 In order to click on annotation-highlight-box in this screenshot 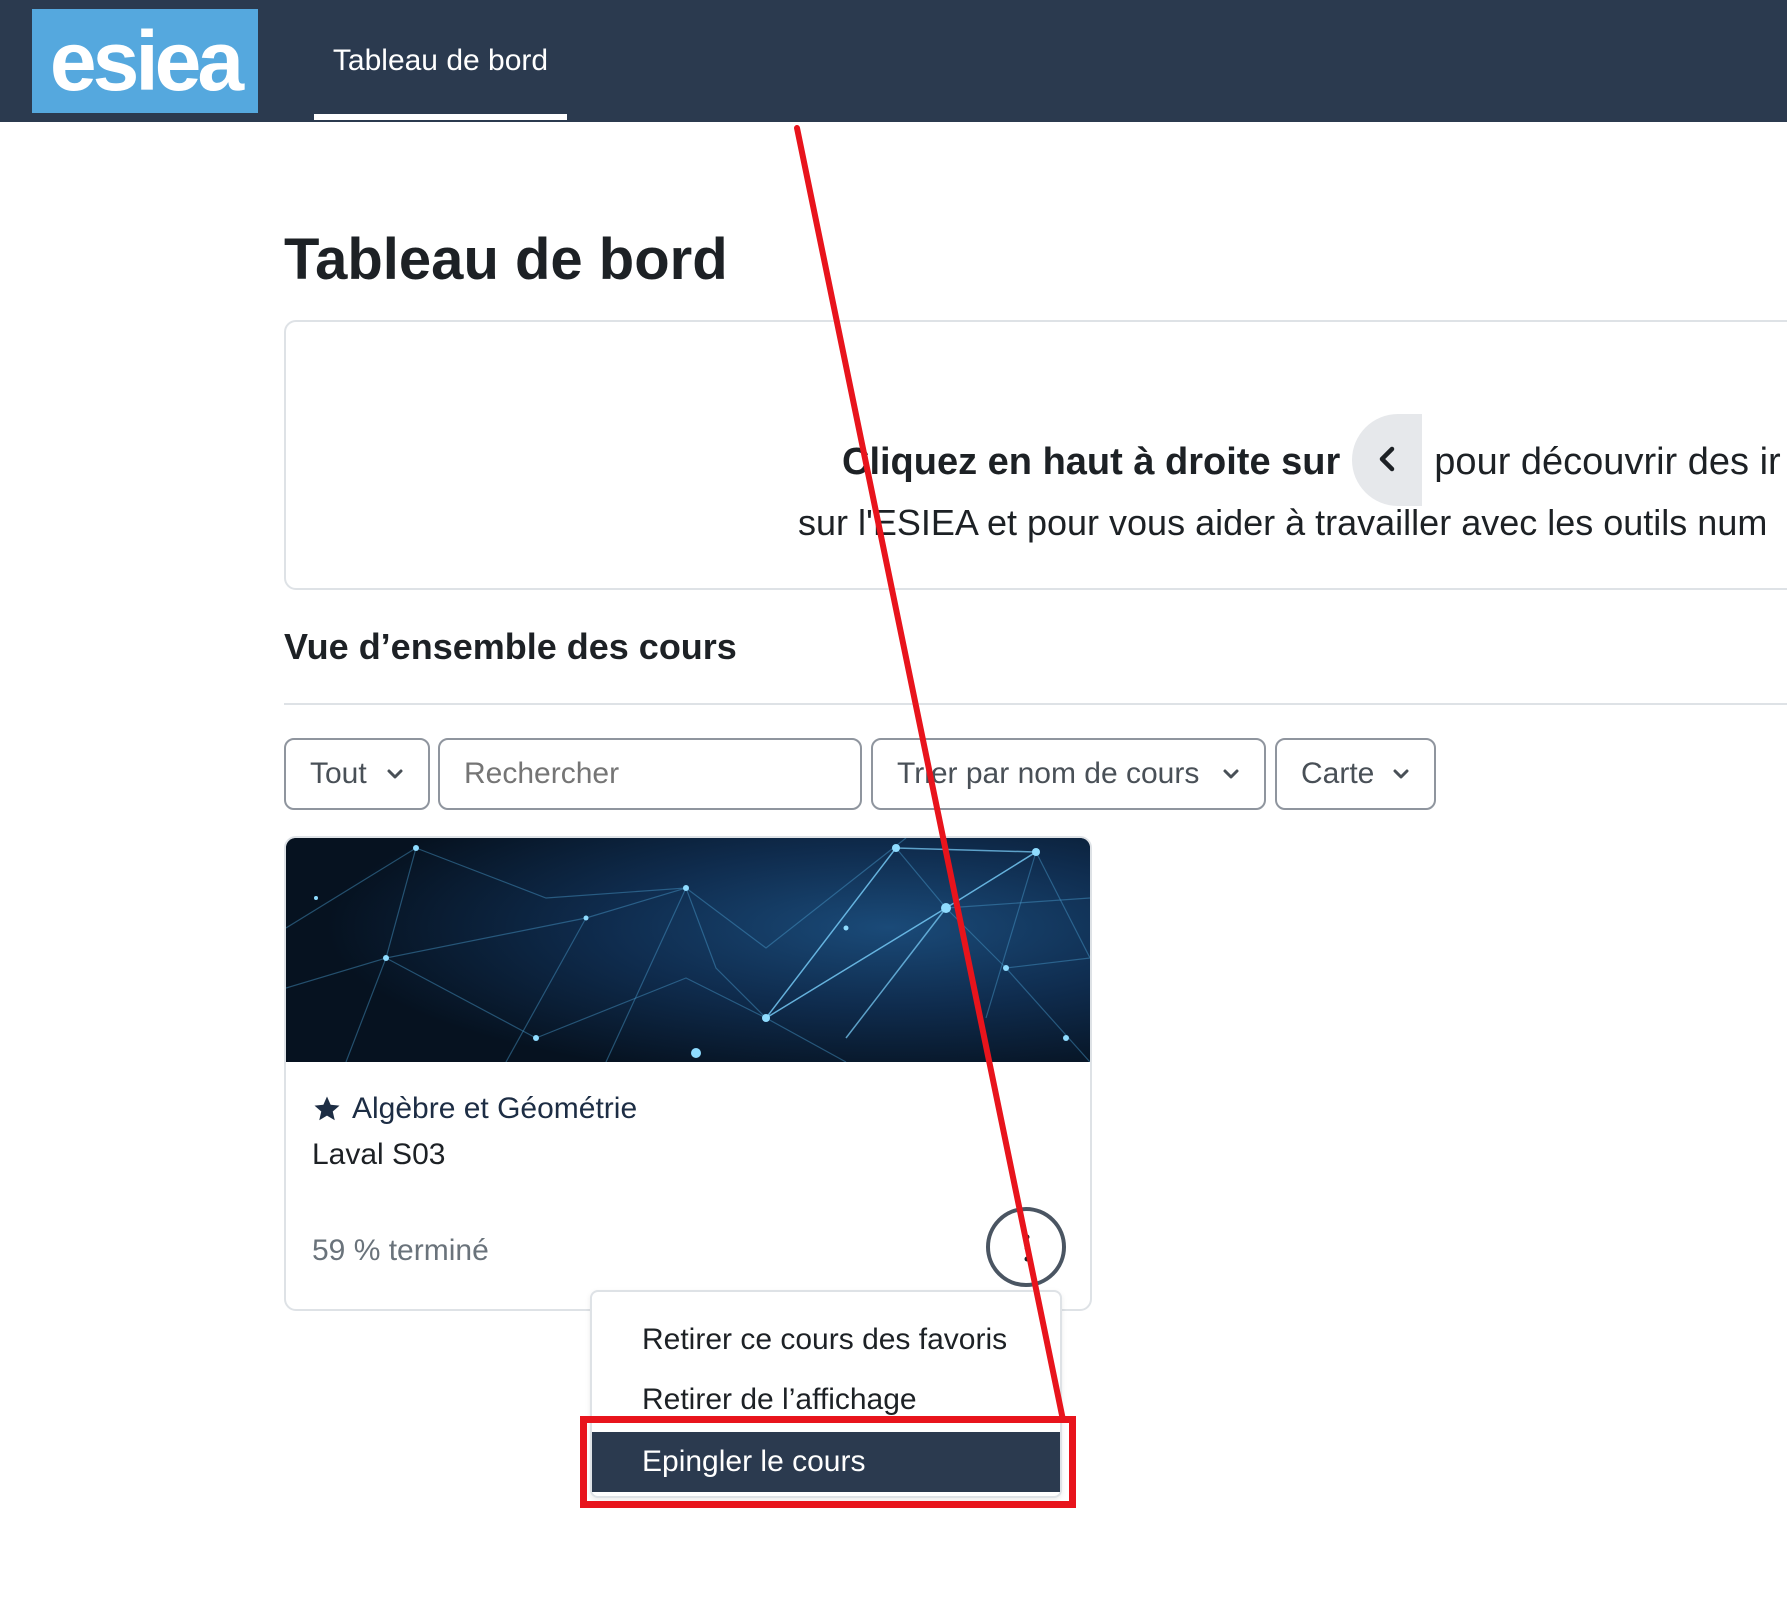, I will do `click(828, 1462)`.